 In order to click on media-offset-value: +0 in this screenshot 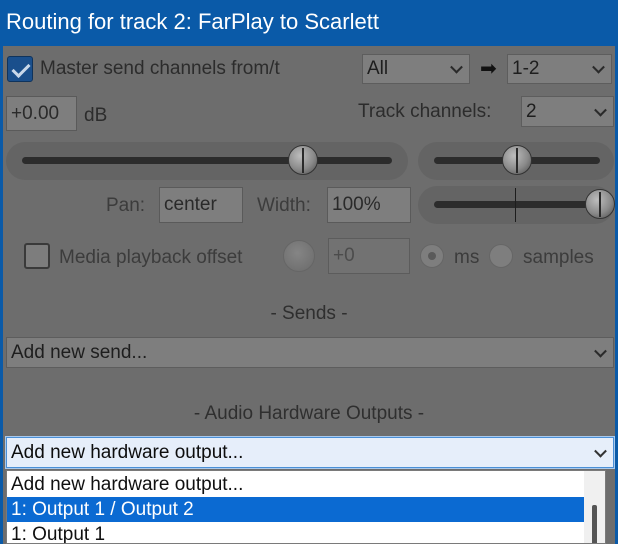, I will do `click(344, 255)`.